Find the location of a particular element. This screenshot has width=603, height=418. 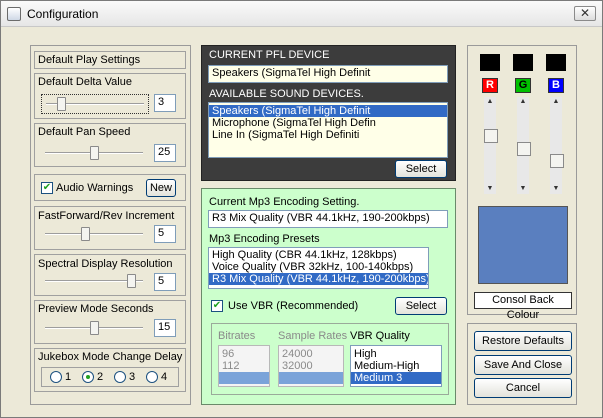

ffrev-slider-track is located at coordinates (94, 234).